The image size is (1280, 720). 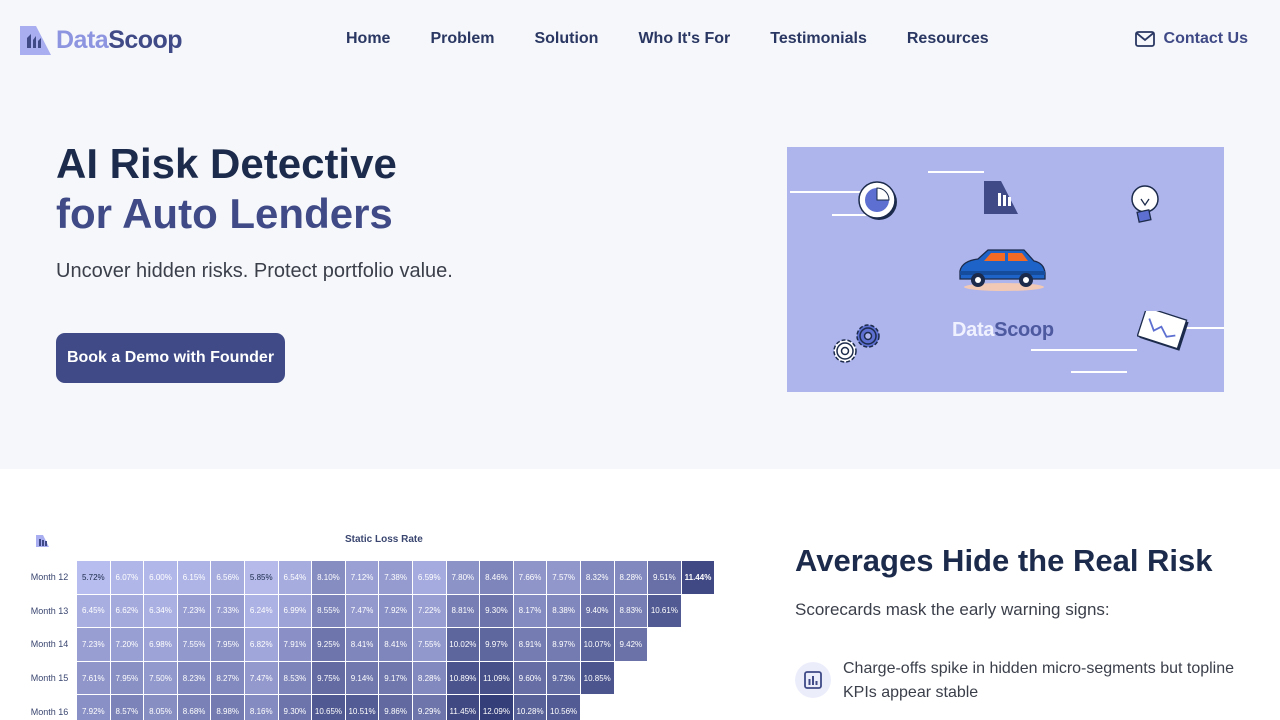 I want to click on hero-title-line1: AI Risk Detective, so click(x=226, y=163).